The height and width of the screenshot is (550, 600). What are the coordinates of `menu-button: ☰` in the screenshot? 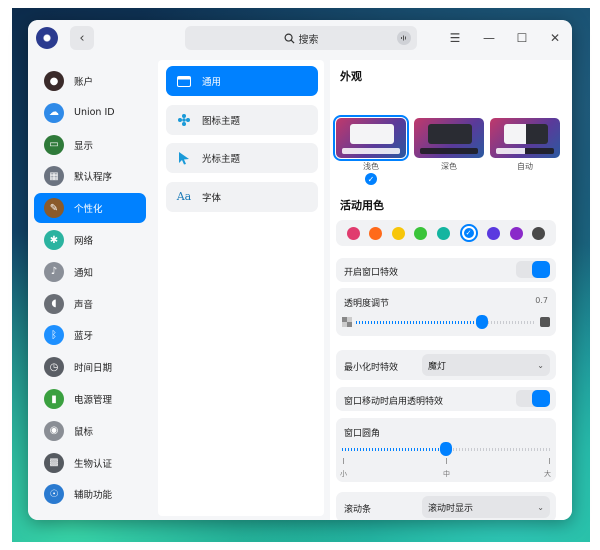 It's located at (455, 38).